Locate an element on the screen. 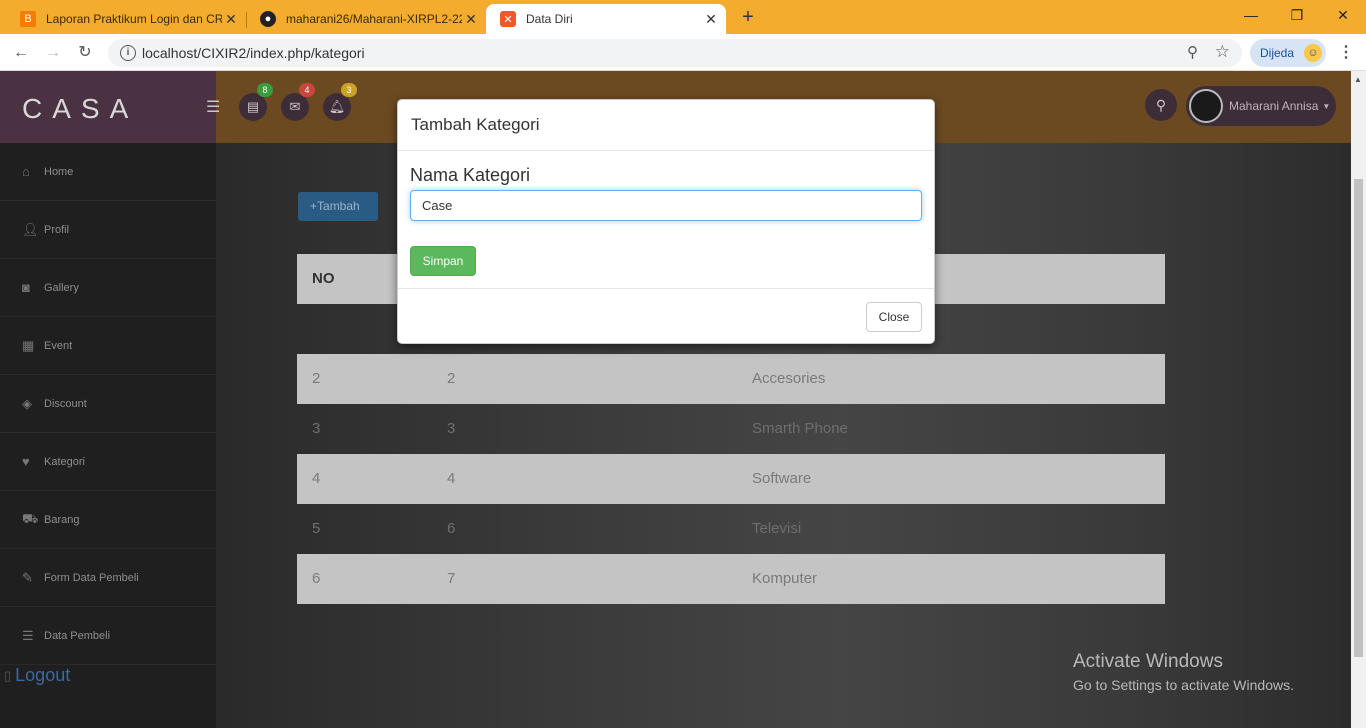 Image resolution: width=1366 pixels, height=728 pixels. sidebar-item-label: Profil is located at coordinates (57, 229).